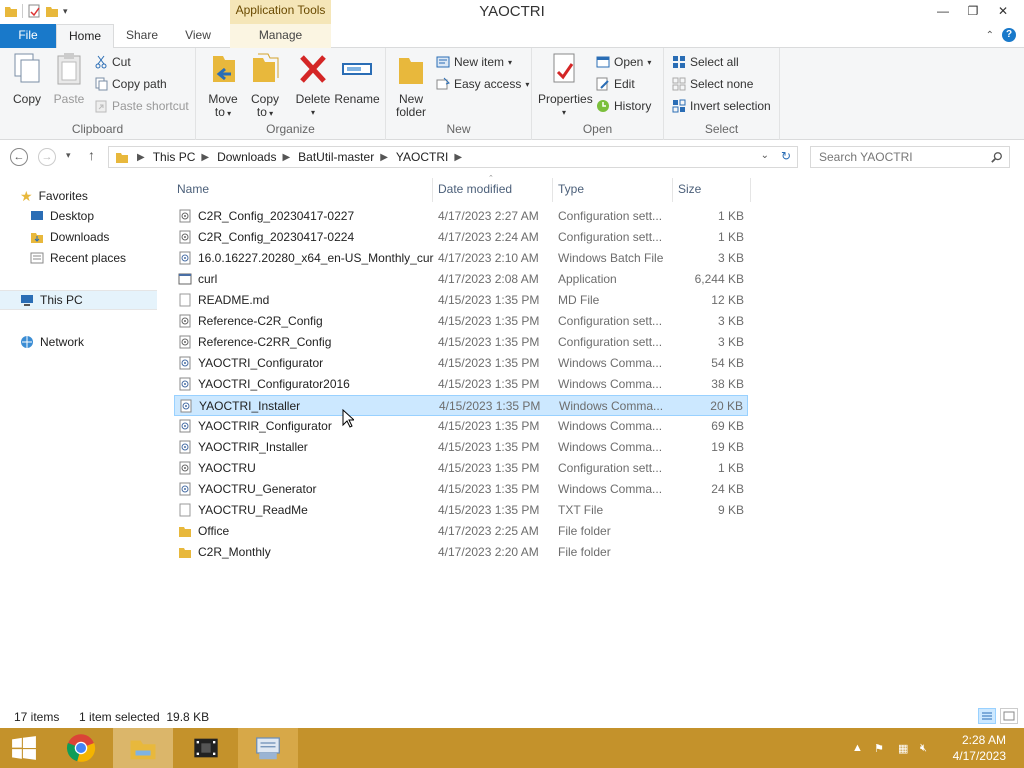  I want to click on breadcrumb-this-pc: This PC, so click(174, 157).